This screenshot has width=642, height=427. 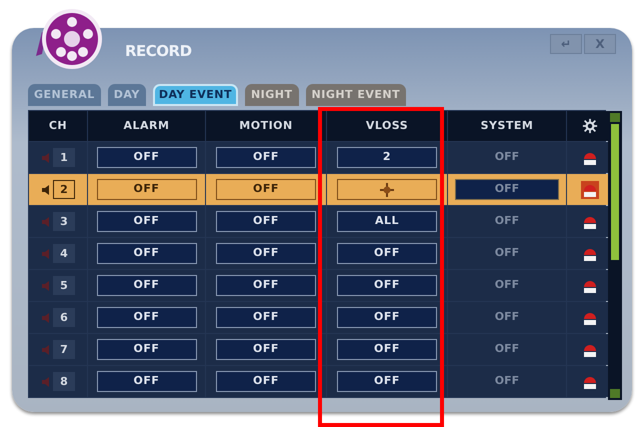 I want to click on vloss-field, so click(x=387, y=189).